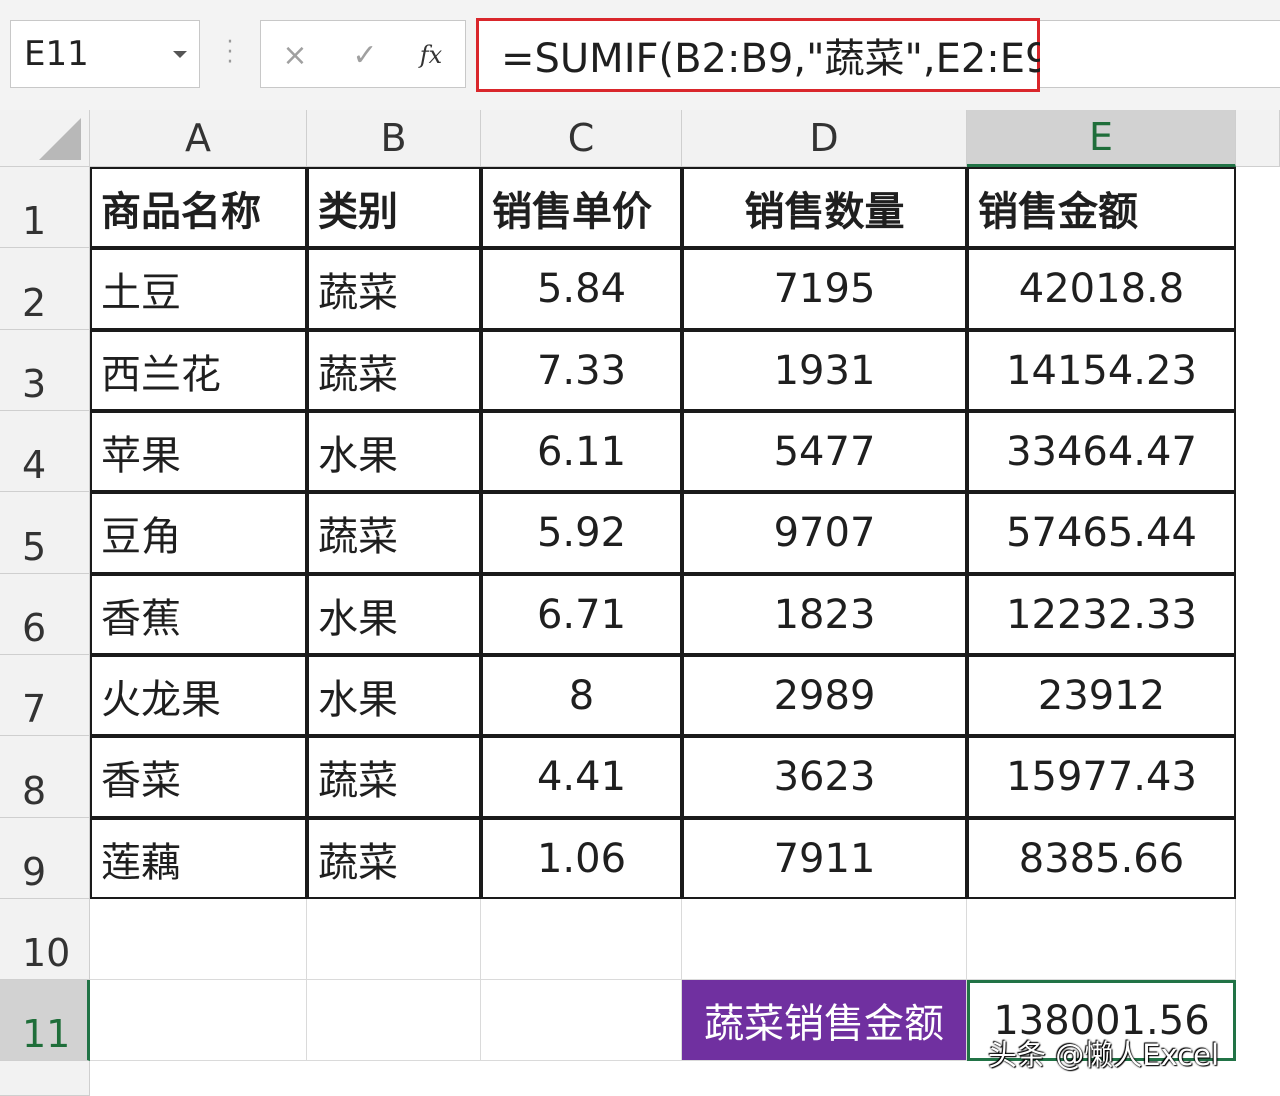  What do you see at coordinates (45, 1020) in the screenshot?
I see `row-header-11: 11` at bounding box center [45, 1020].